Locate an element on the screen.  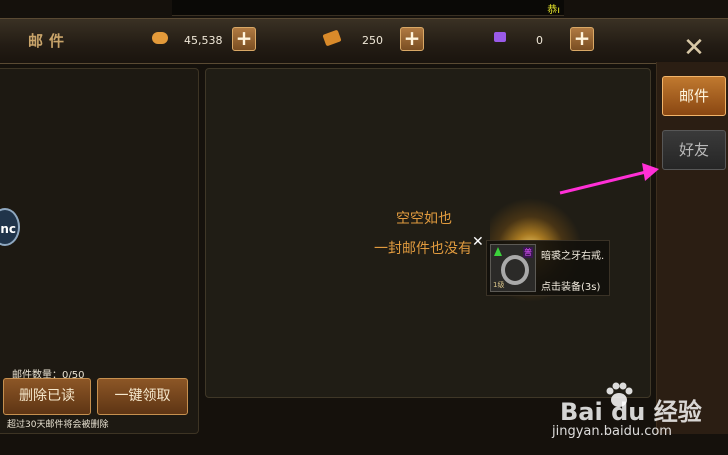
watermark-logo: Bai du 经验 is located at coordinates (631, 412).